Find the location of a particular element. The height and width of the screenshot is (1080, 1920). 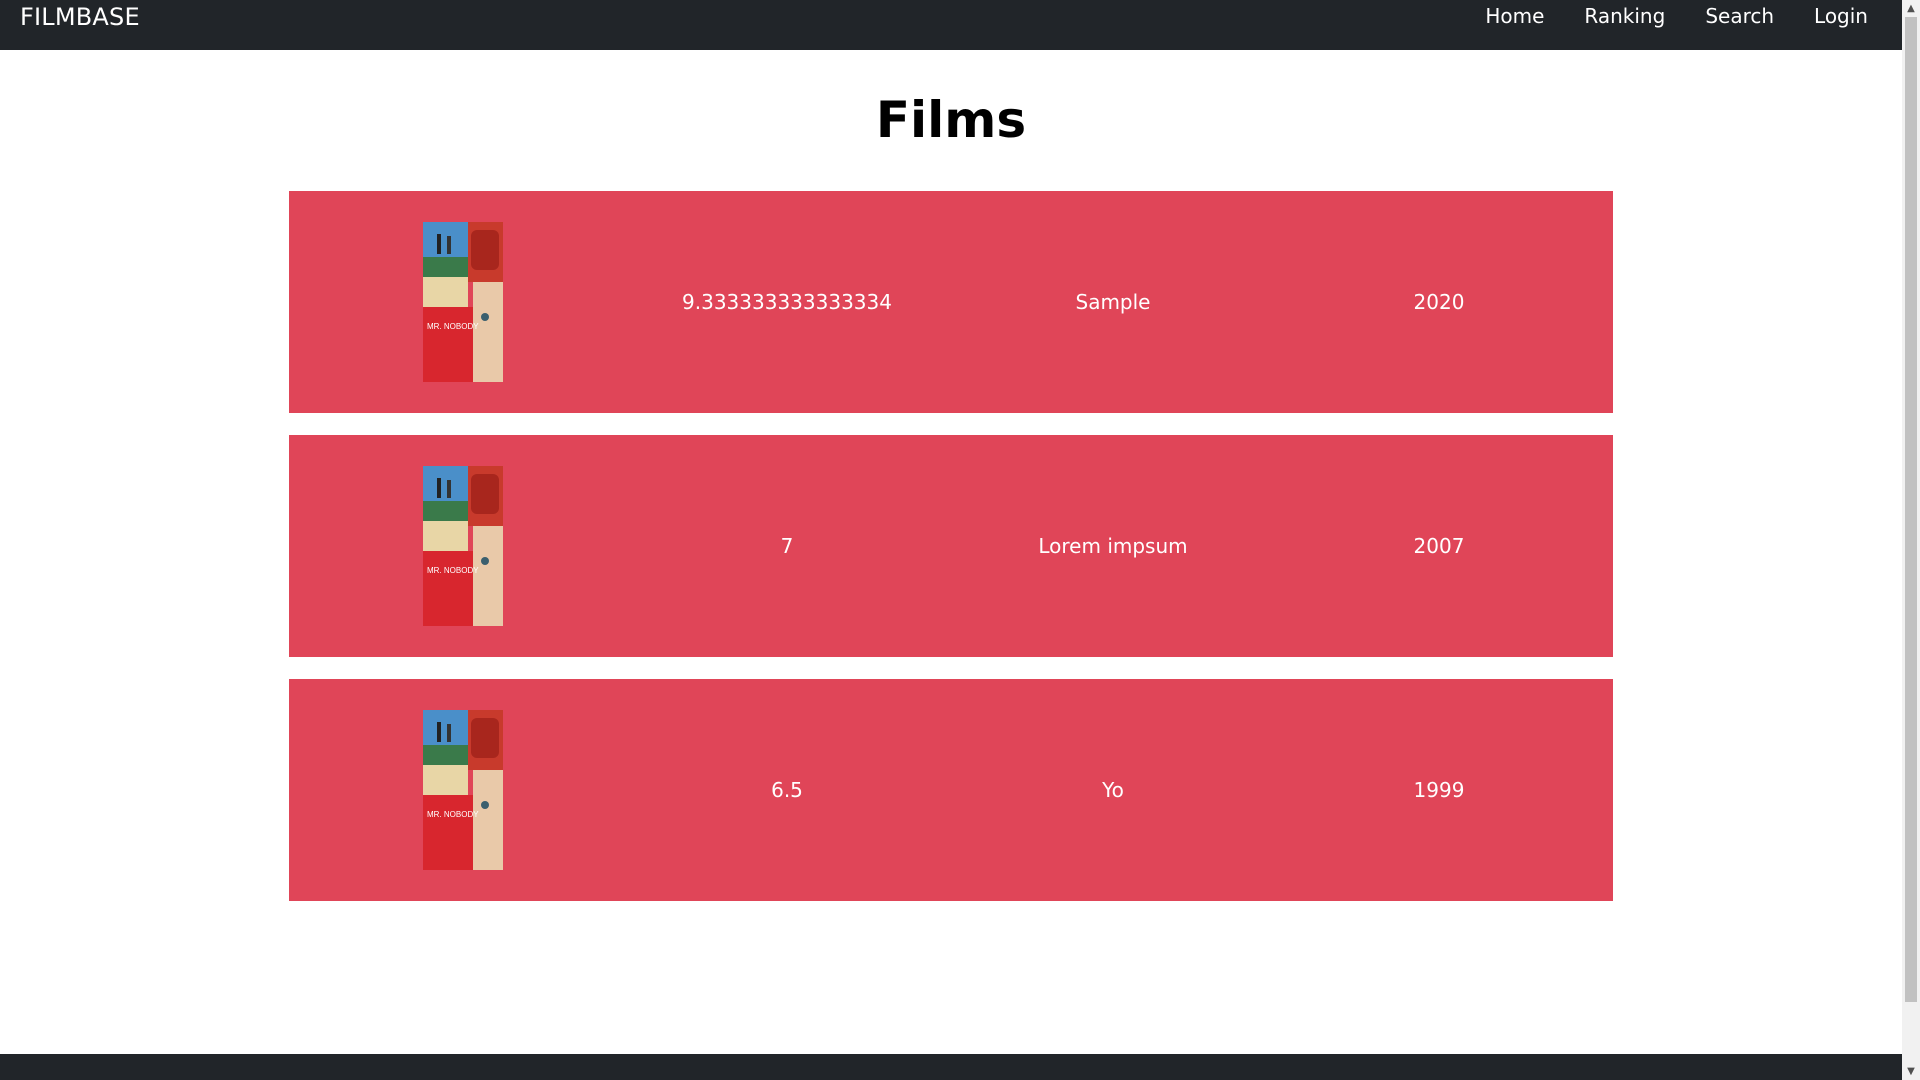

scrollbar-thumb is located at coordinates (1911, 509).